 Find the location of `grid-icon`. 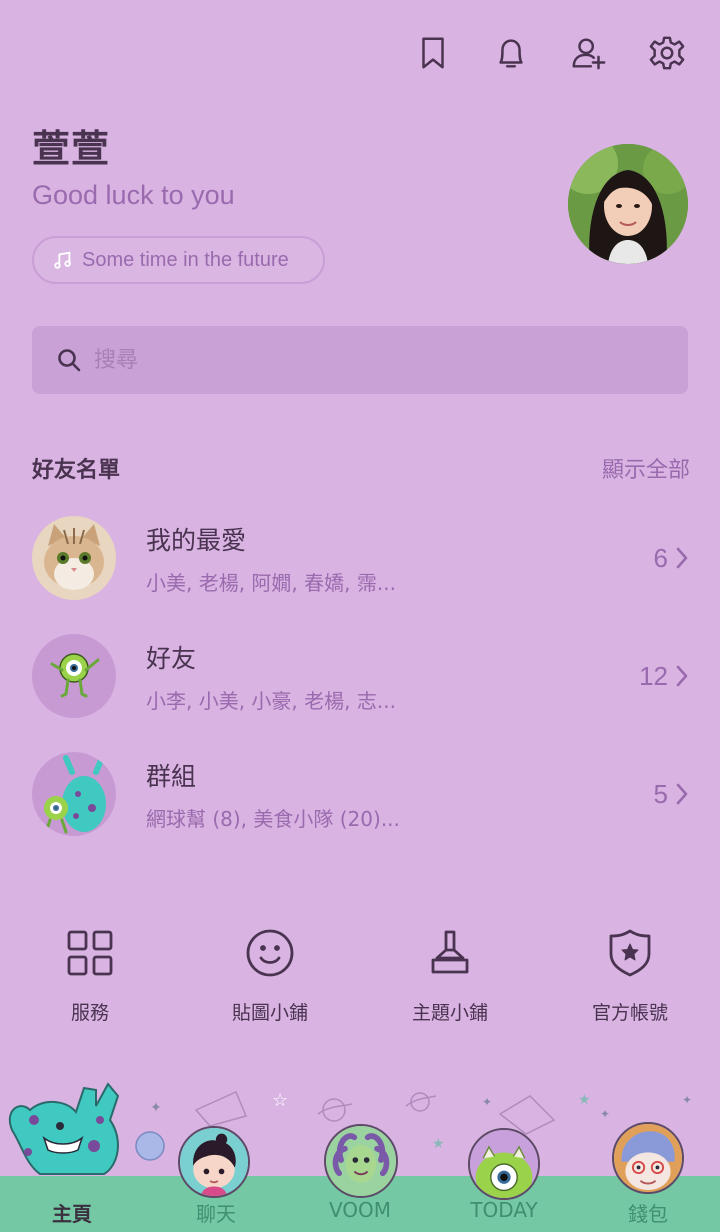

grid-icon is located at coordinates (90, 953).